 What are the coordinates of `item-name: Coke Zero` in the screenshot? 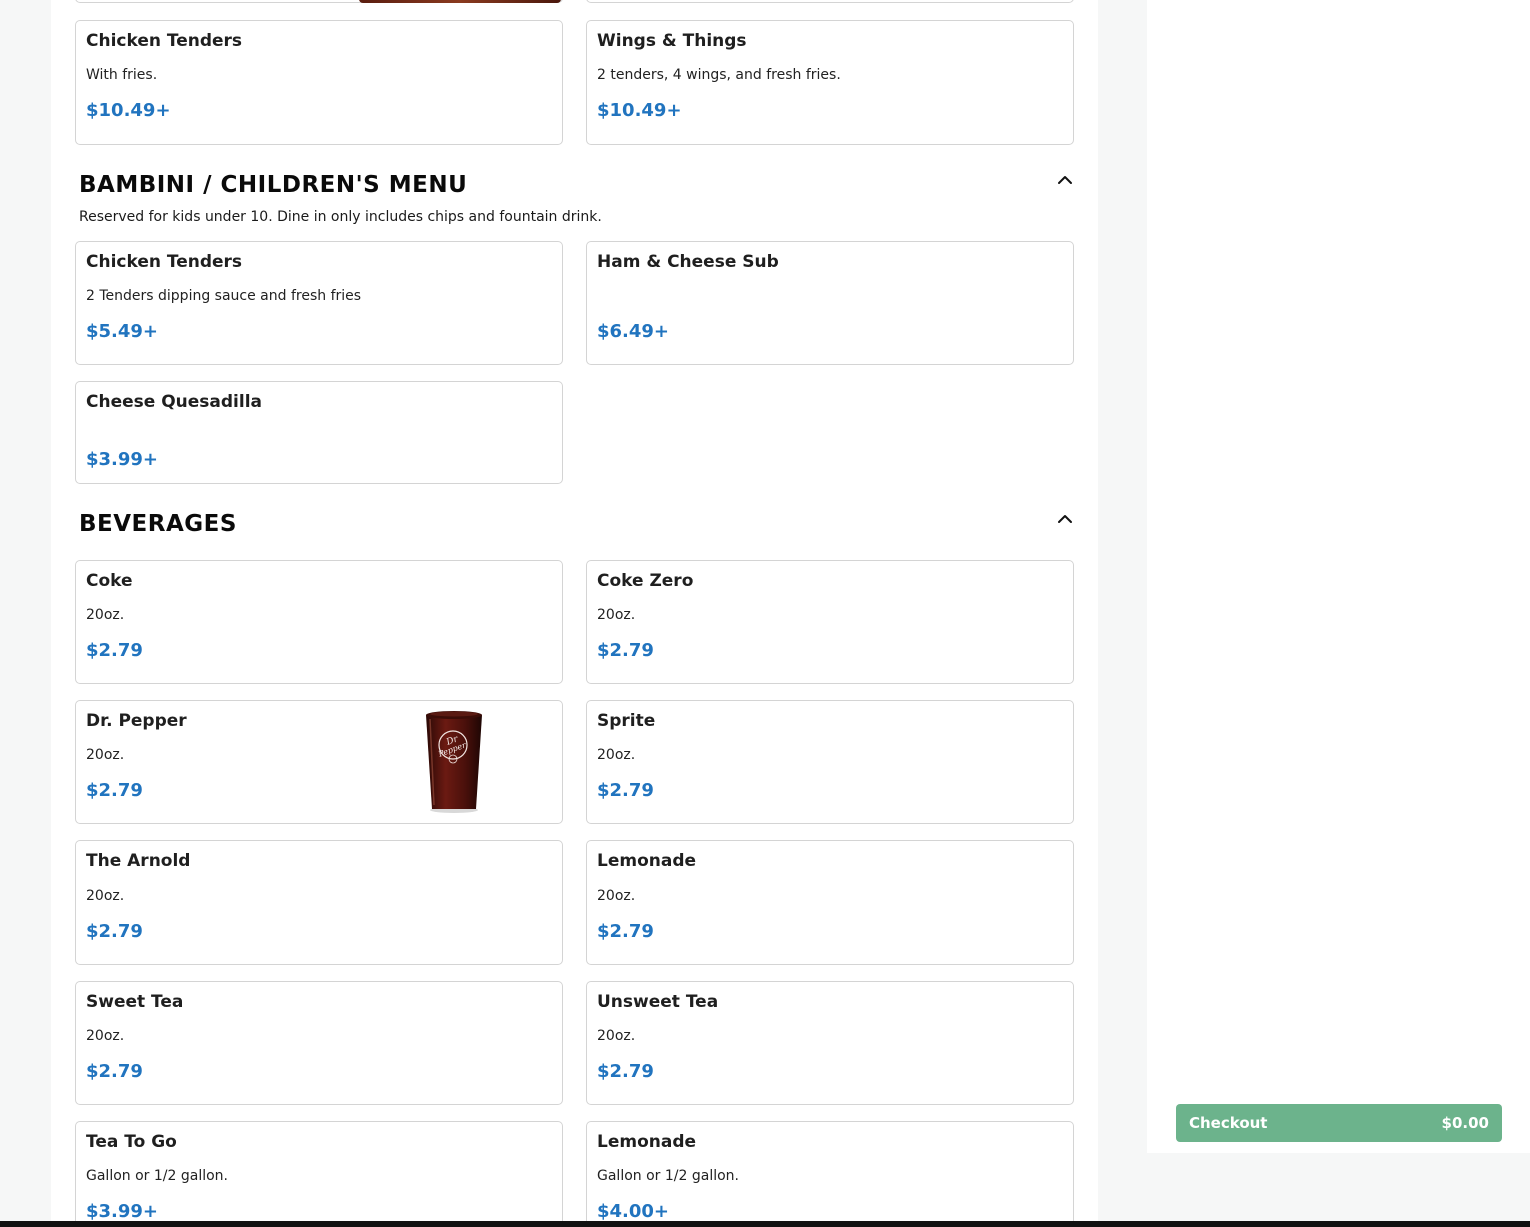 It's located at (645, 581).